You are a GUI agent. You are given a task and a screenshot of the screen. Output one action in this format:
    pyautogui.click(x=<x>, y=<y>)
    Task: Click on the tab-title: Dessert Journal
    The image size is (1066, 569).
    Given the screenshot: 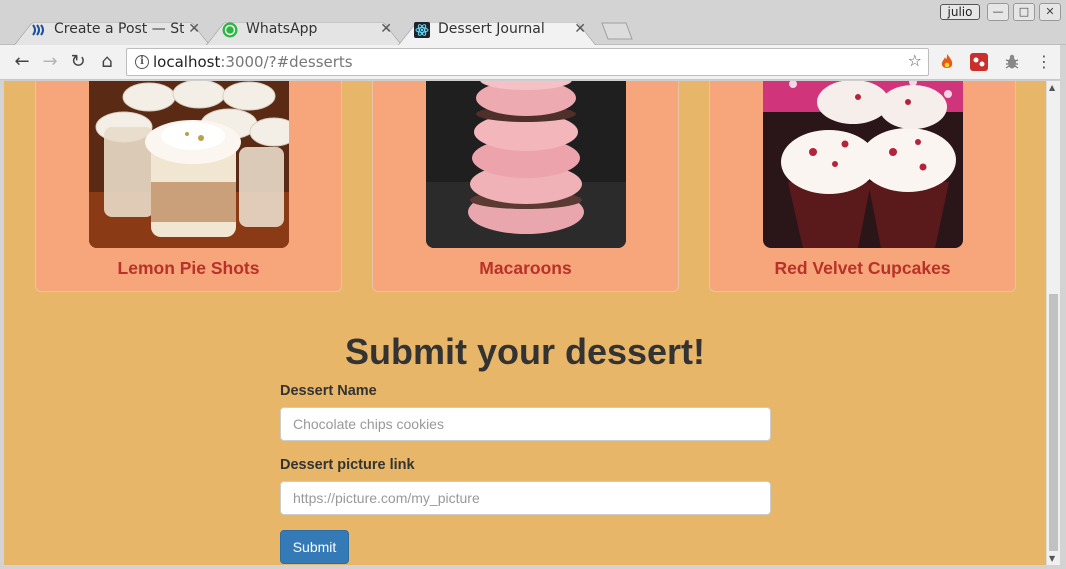 What is the action you would take?
    pyautogui.click(x=491, y=29)
    